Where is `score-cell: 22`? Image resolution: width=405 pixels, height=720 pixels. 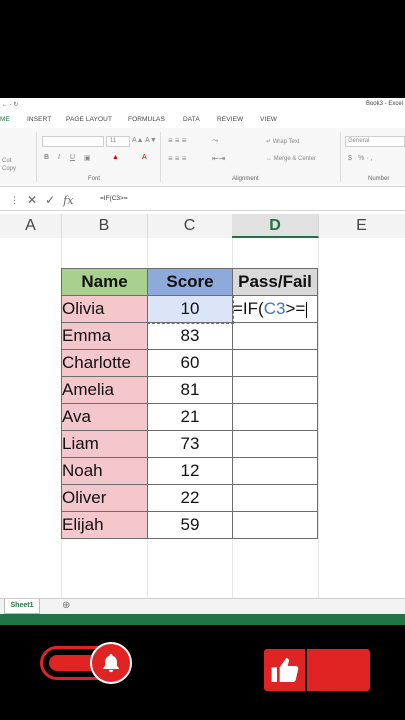
score-cell: 22 is located at coordinates (190, 498).